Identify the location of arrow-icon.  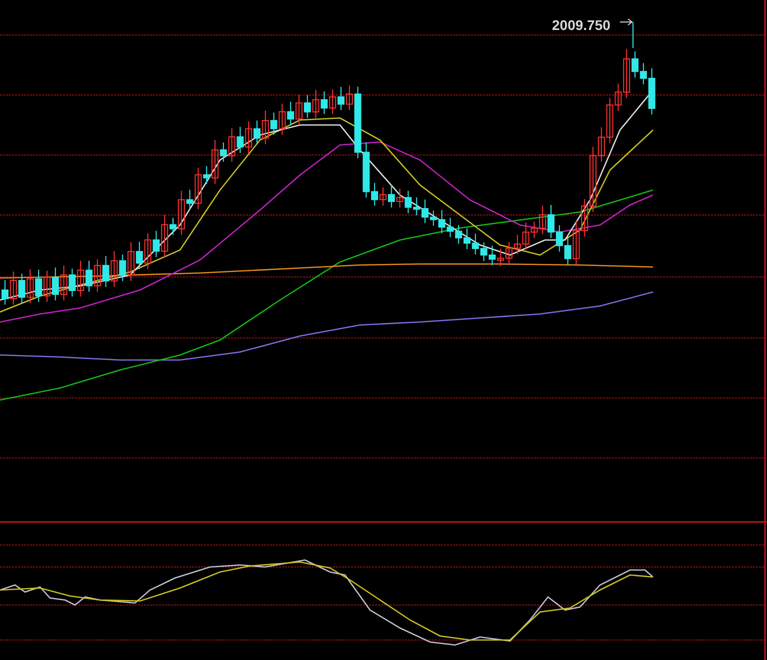
(626, 22).